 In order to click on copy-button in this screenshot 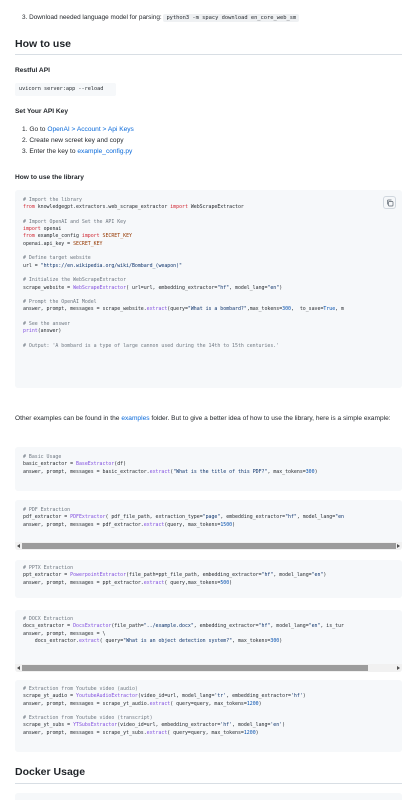, I will do `click(389, 202)`.